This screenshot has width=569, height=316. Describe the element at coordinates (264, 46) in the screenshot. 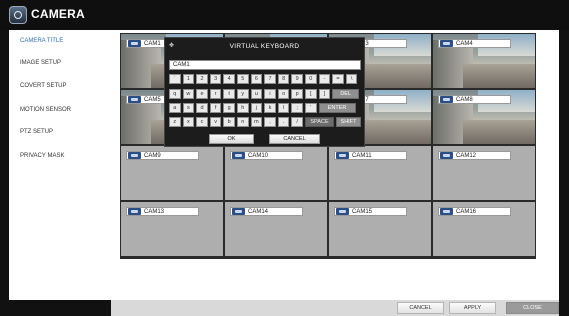

I see `virtual-keyboard-title: VIRTUAL KEYBOARD` at that location.